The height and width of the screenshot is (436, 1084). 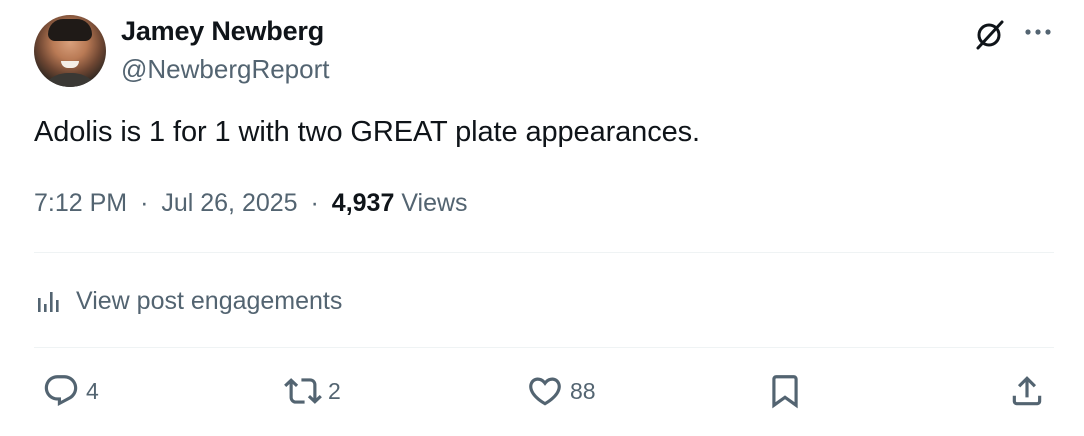 What do you see at coordinates (363, 203) in the screenshot?
I see `views-count: 4,937` at bounding box center [363, 203].